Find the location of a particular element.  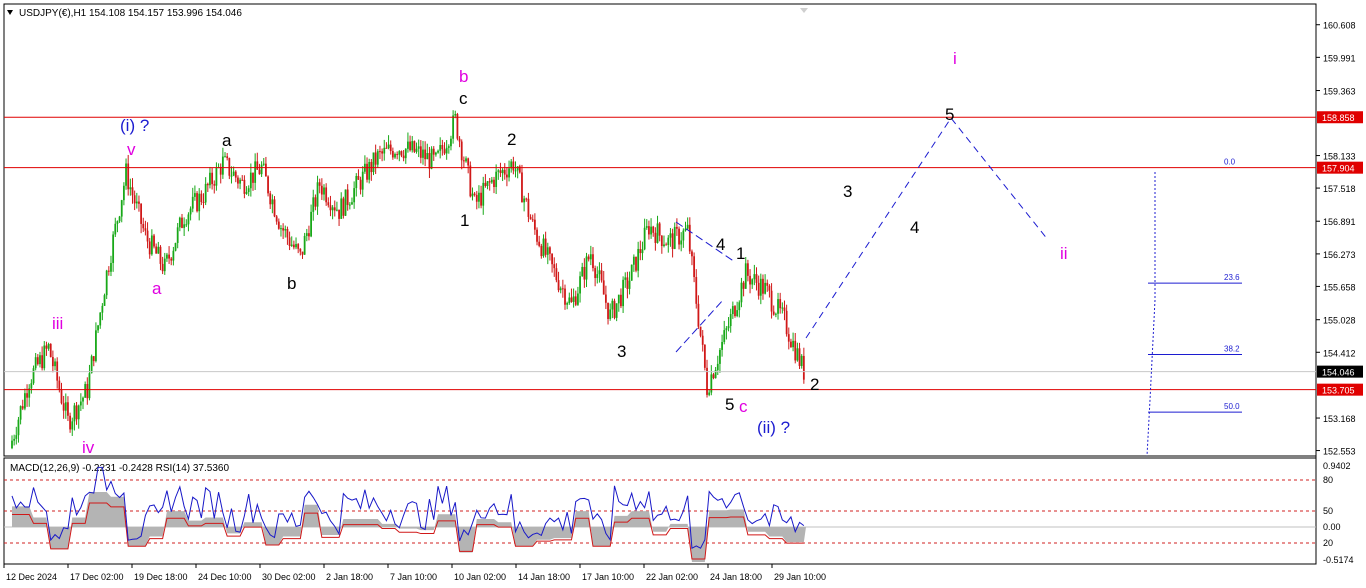

wave-label-a: a is located at coordinates (227, 140).